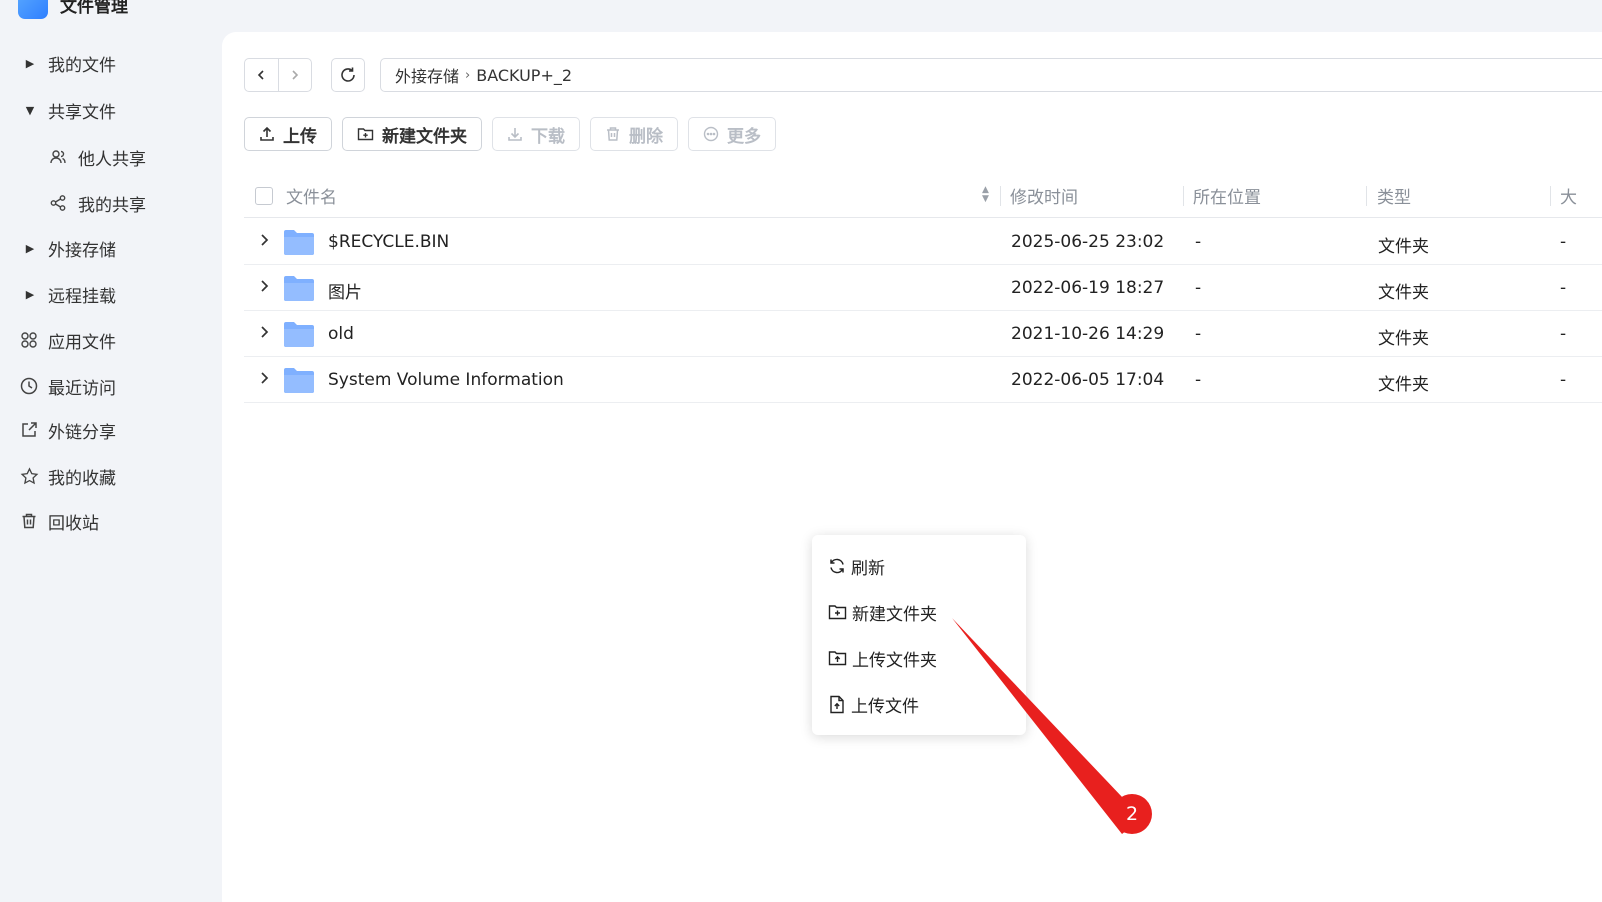  What do you see at coordinates (837, 612) in the screenshot?
I see `folder-plus-icon` at bounding box center [837, 612].